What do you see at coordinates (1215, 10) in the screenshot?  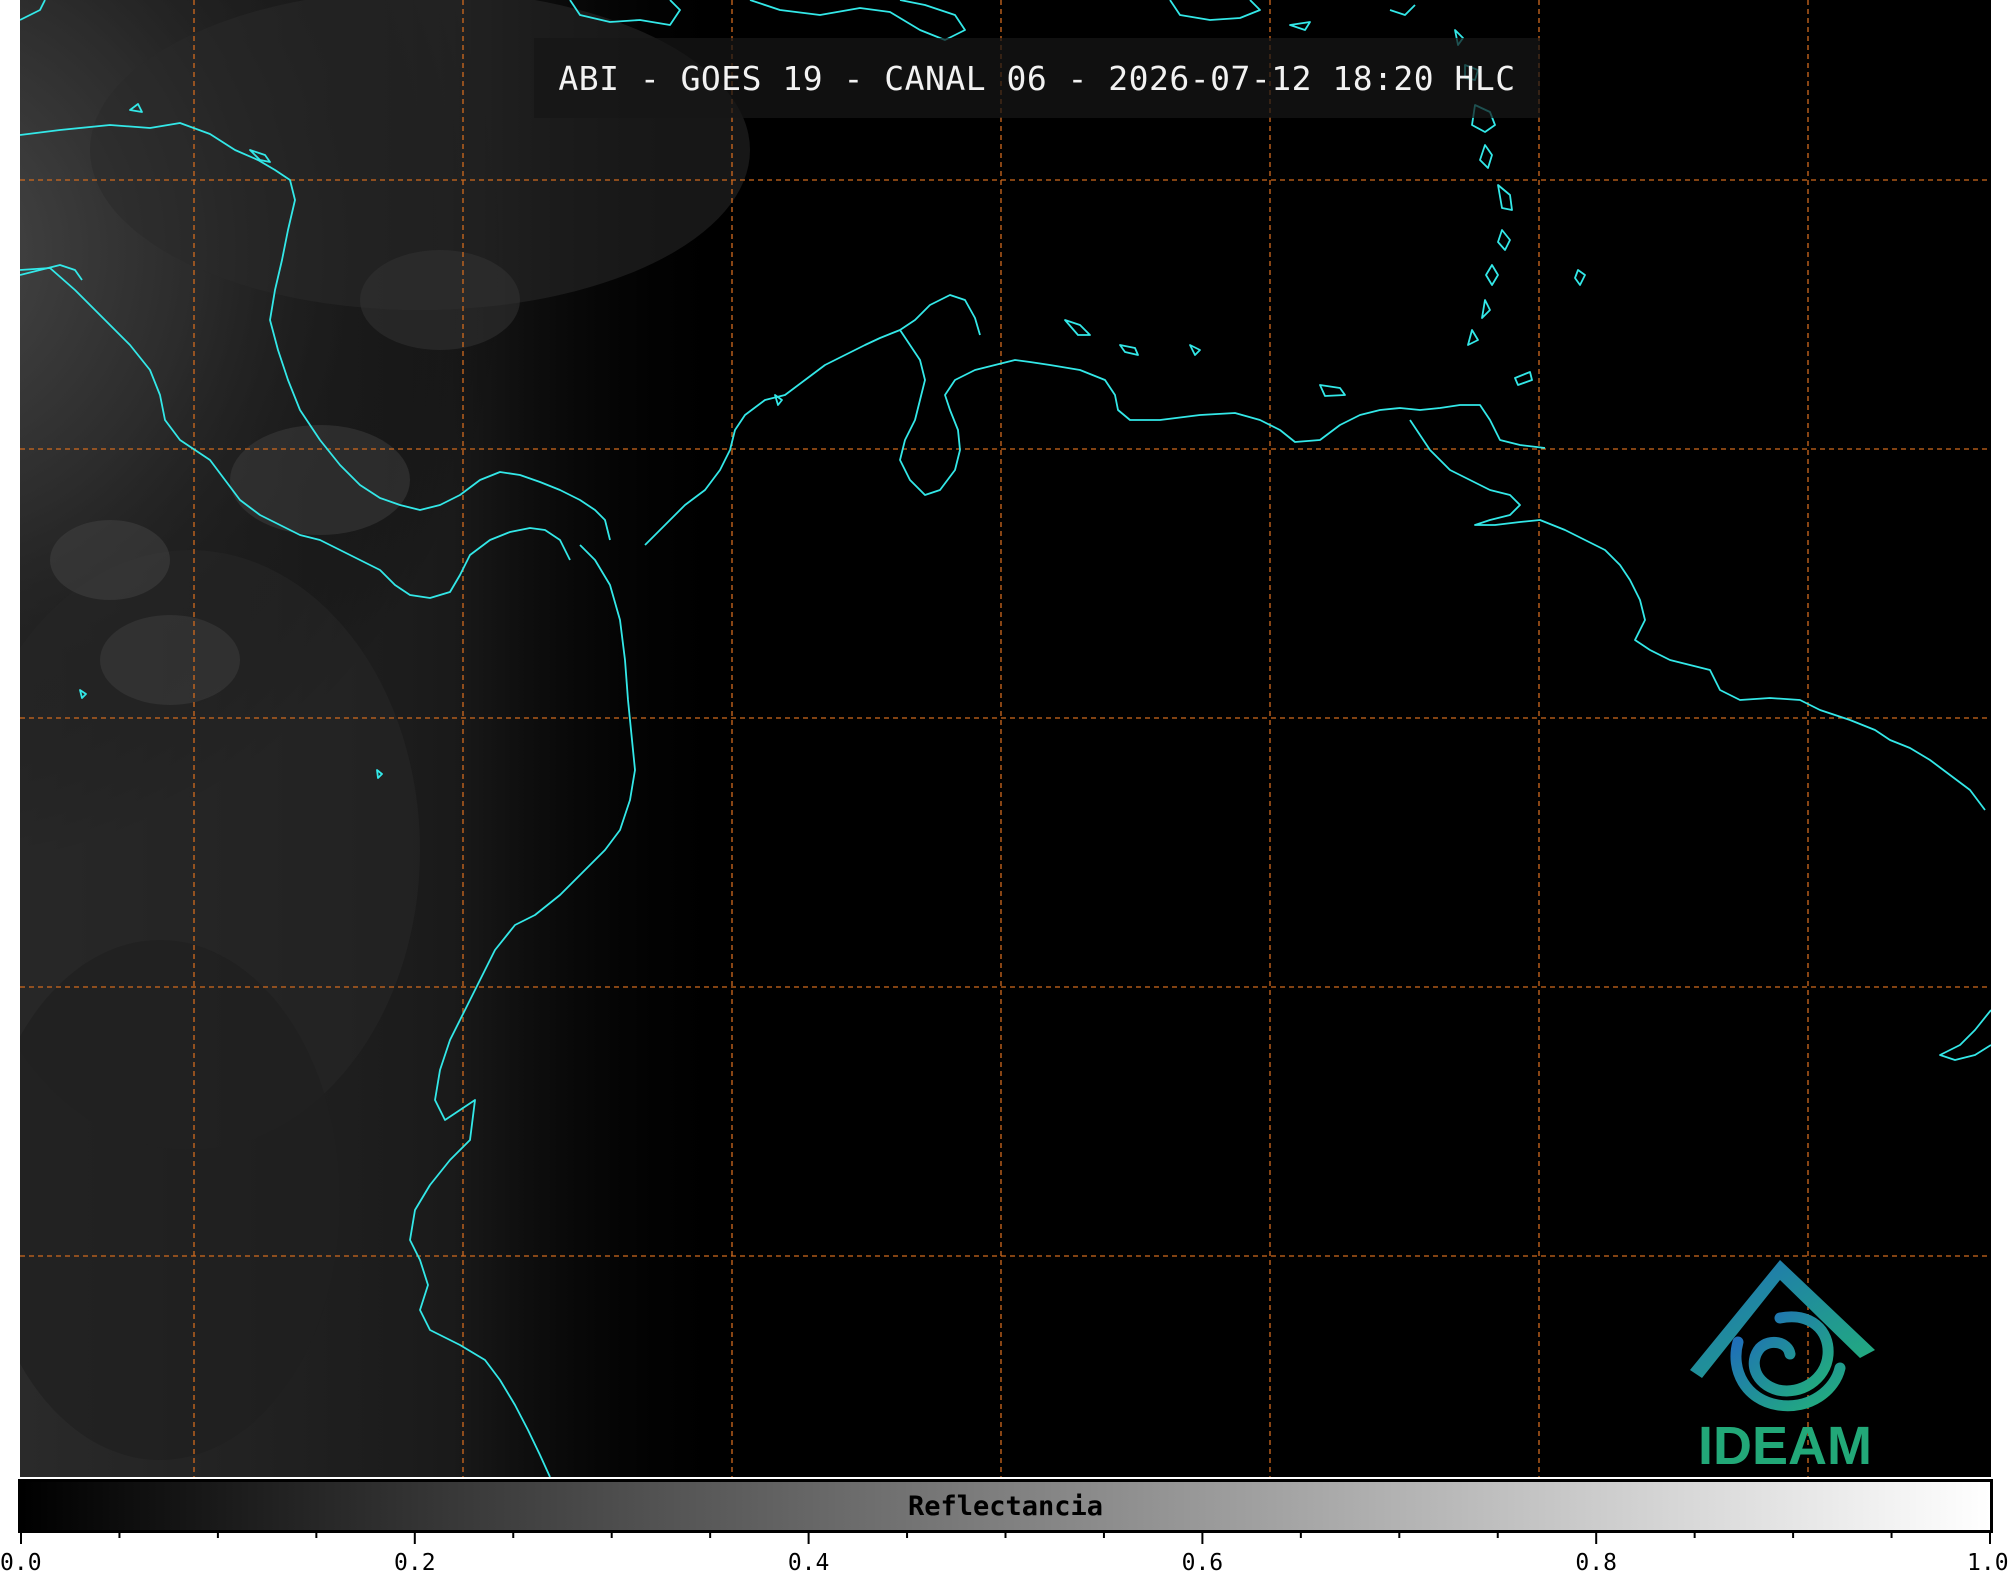 I see `coastline-hispaniola-fragment` at bounding box center [1215, 10].